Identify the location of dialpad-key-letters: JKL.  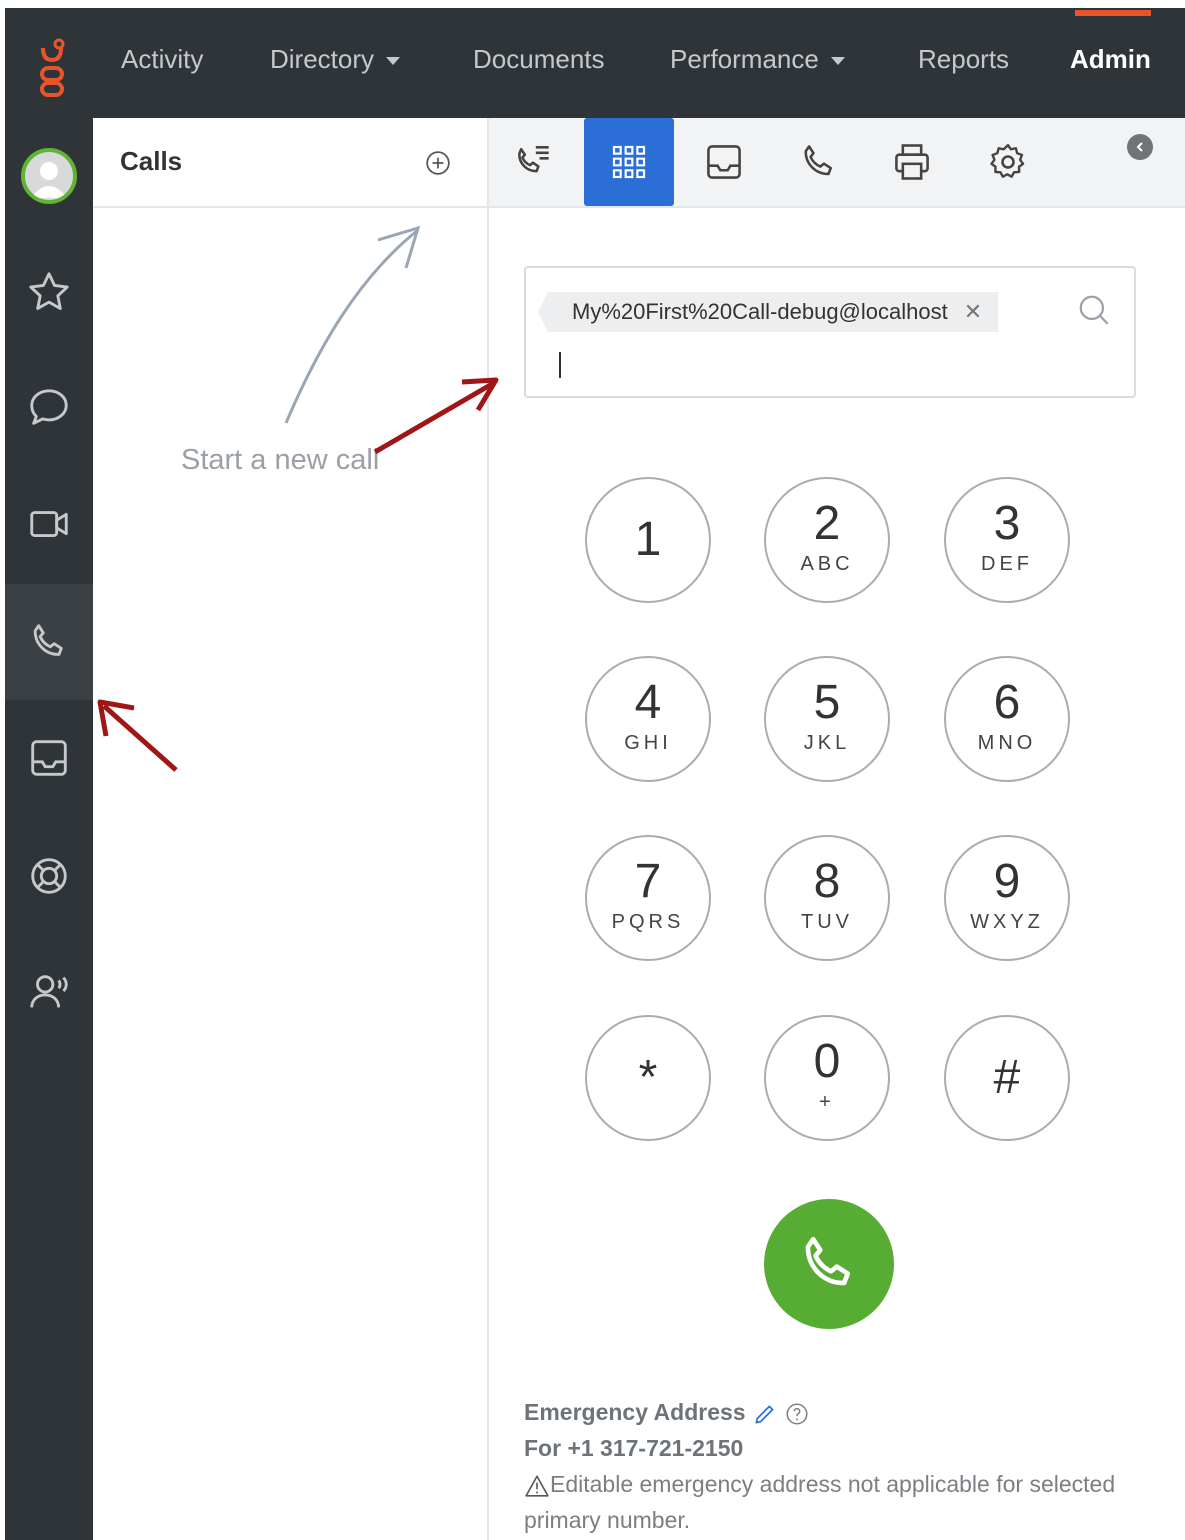
(827, 743).